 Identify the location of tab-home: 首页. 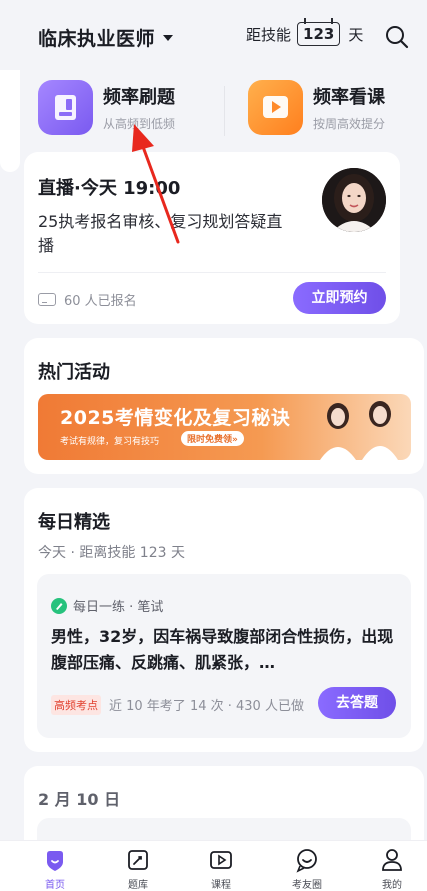
(55, 869).